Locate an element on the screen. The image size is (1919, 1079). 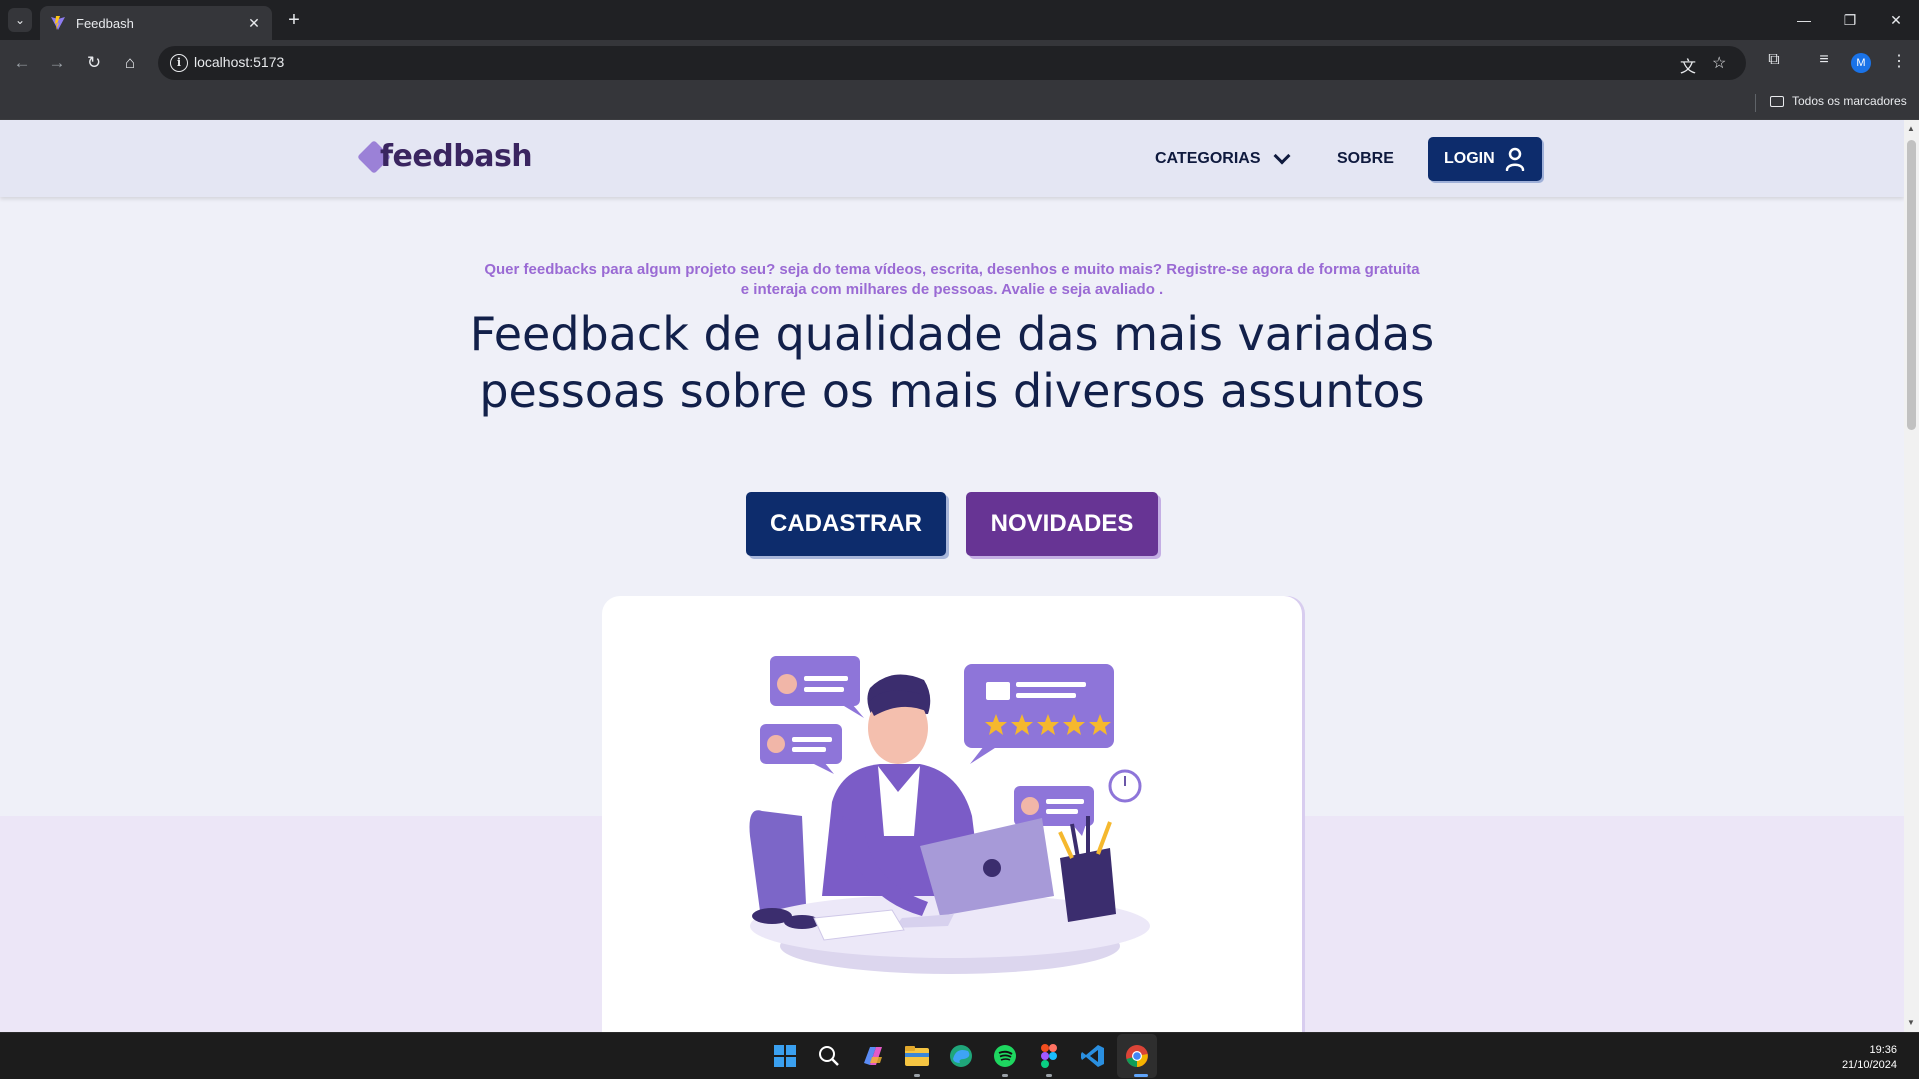
hero-illustration-card is located at coordinates (952, 814).